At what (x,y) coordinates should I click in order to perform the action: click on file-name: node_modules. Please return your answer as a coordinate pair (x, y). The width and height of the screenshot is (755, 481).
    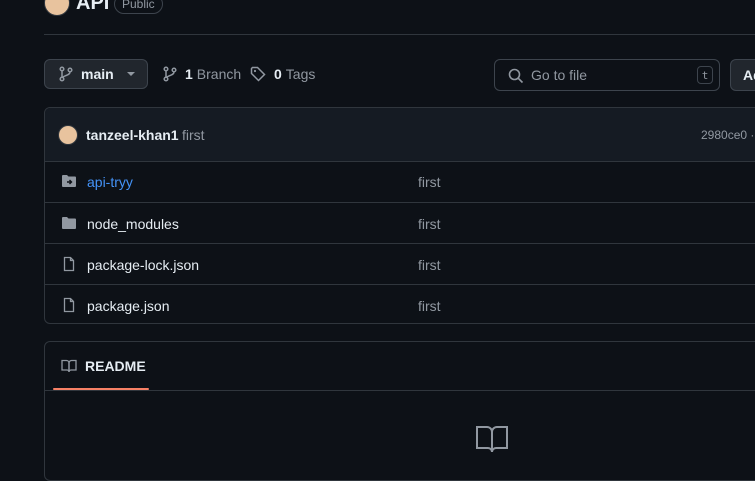
    Looking at the image, I should click on (133, 224).